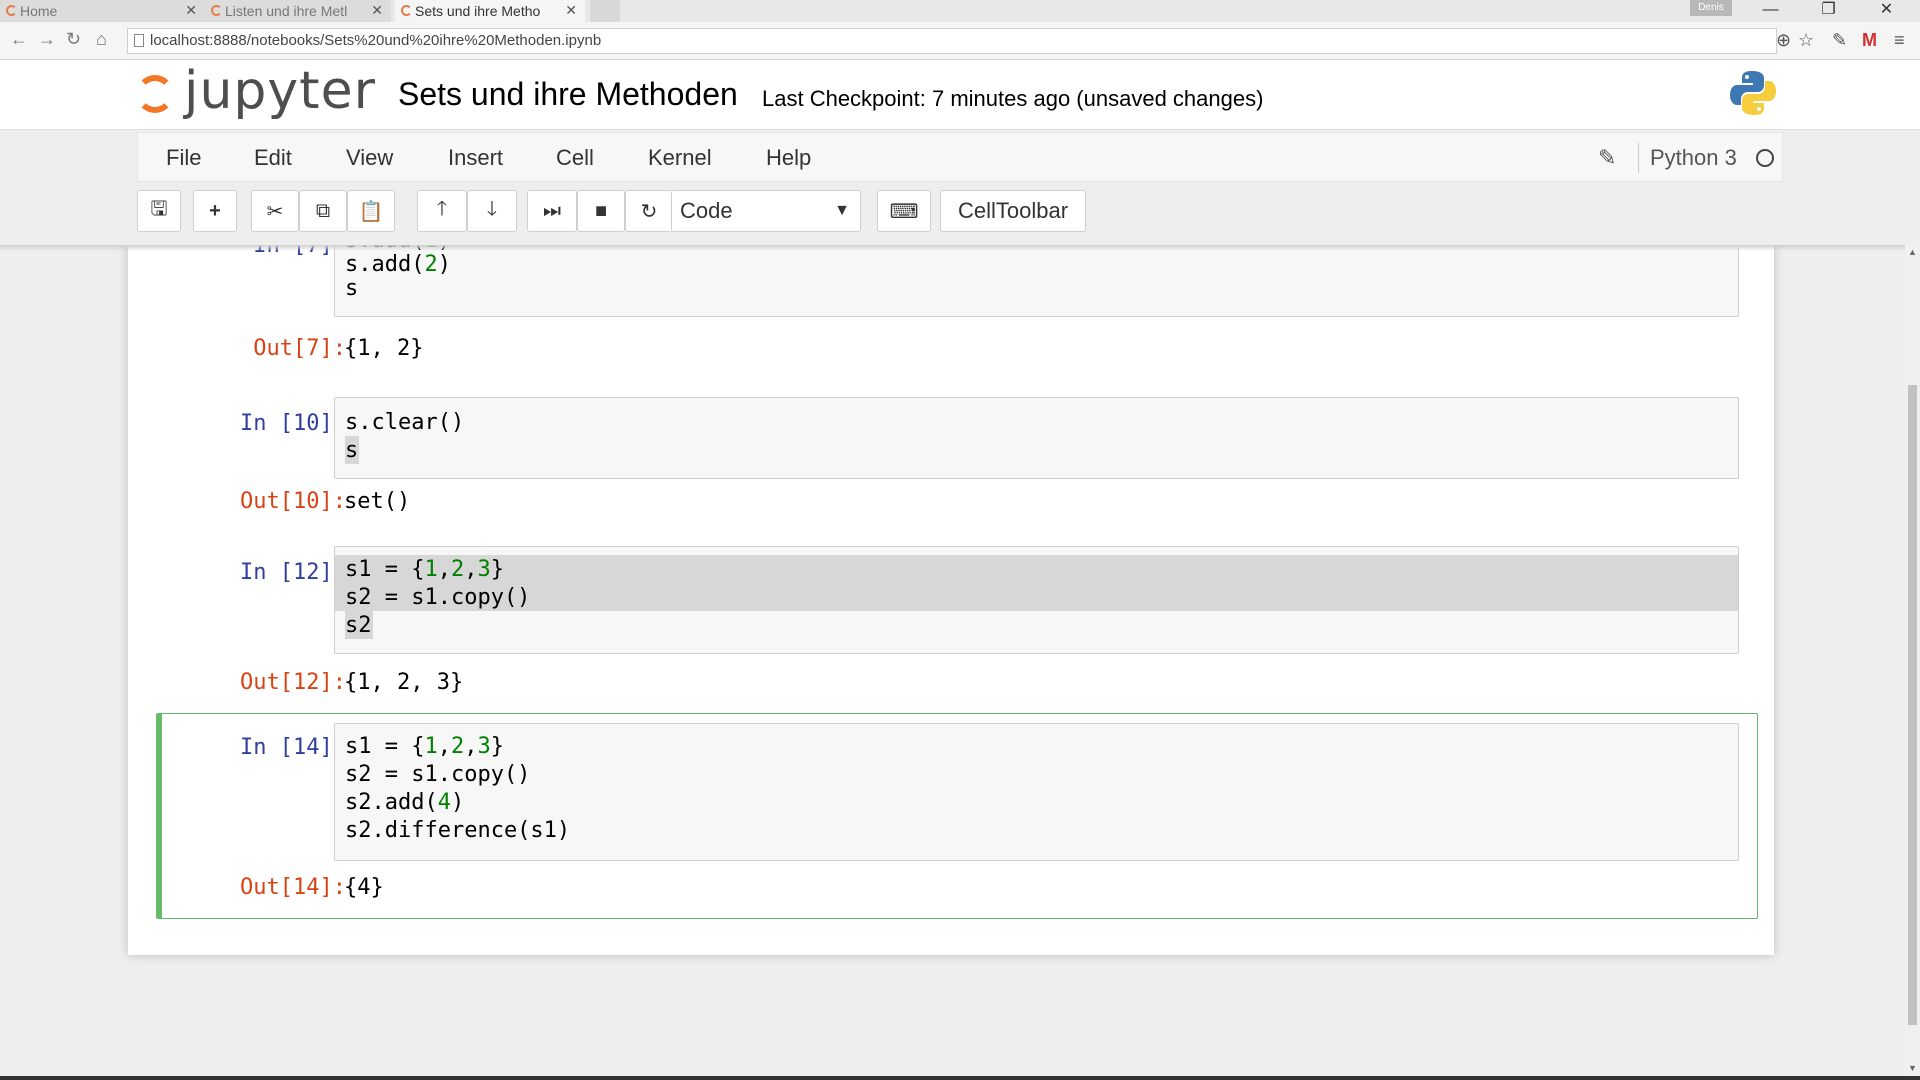  Describe the element at coordinates (552, 211) in the screenshot. I see `run-cell-button: ⏭` at that location.